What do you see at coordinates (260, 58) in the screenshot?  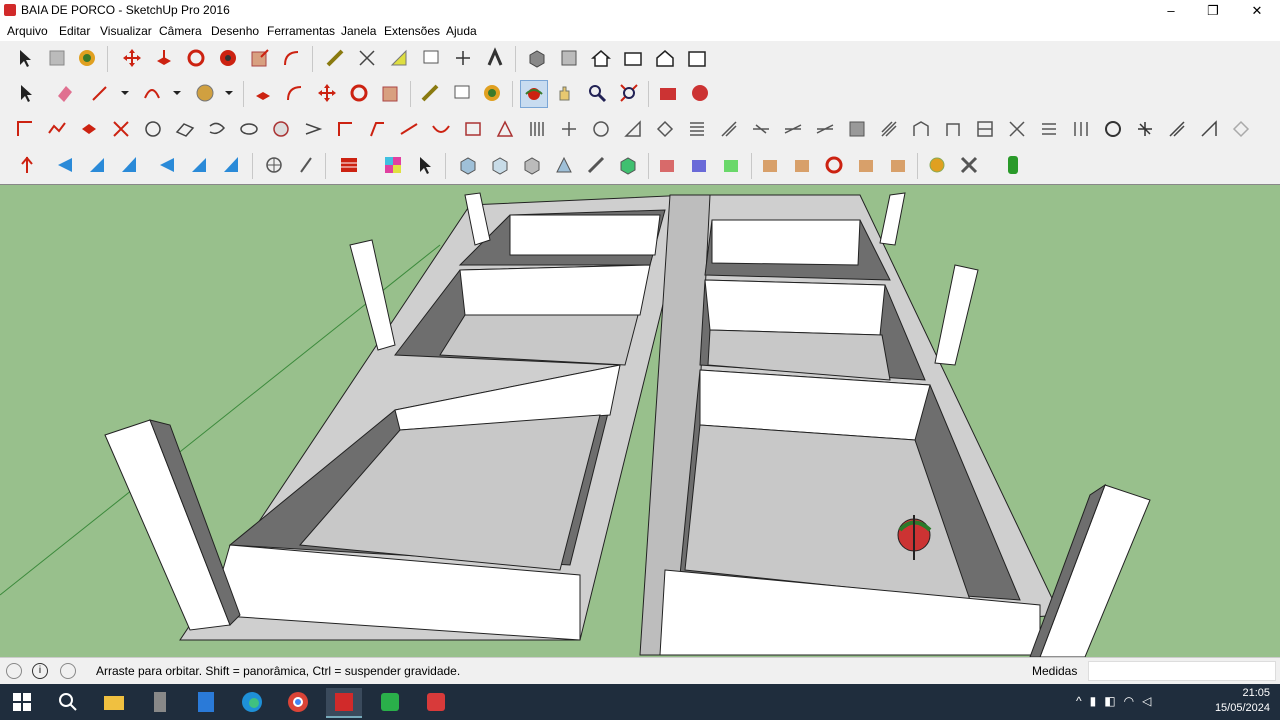 I see `scale-icon` at bounding box center [260, 58].